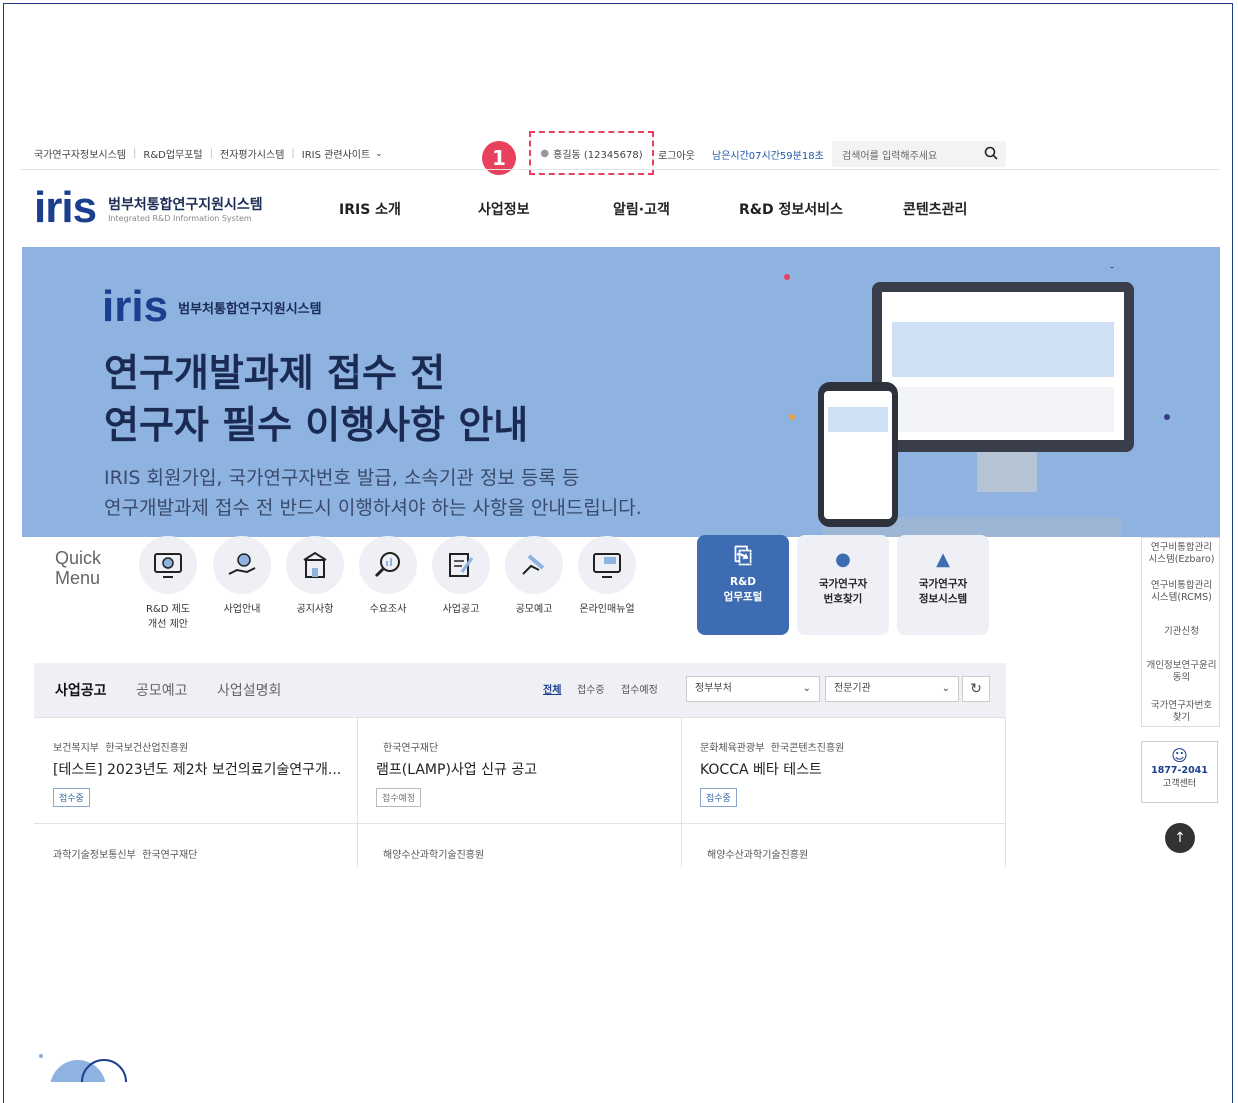  What do you see at coordinates (743, 556) in the screenshot?
I see `portal-search-icon: ⎘` at bounding box center [743, 556].